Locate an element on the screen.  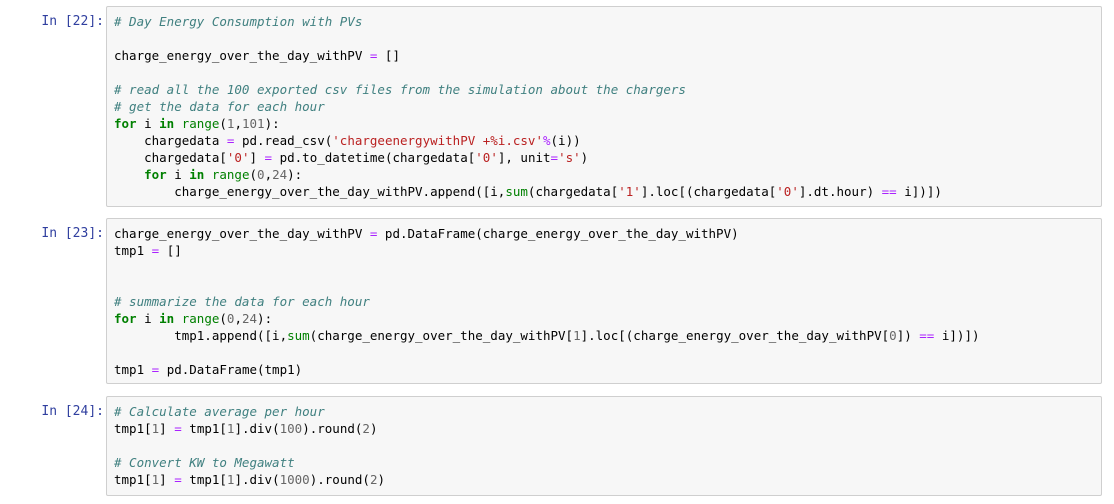
code-token: 2 is located at coordinates (366, 428).